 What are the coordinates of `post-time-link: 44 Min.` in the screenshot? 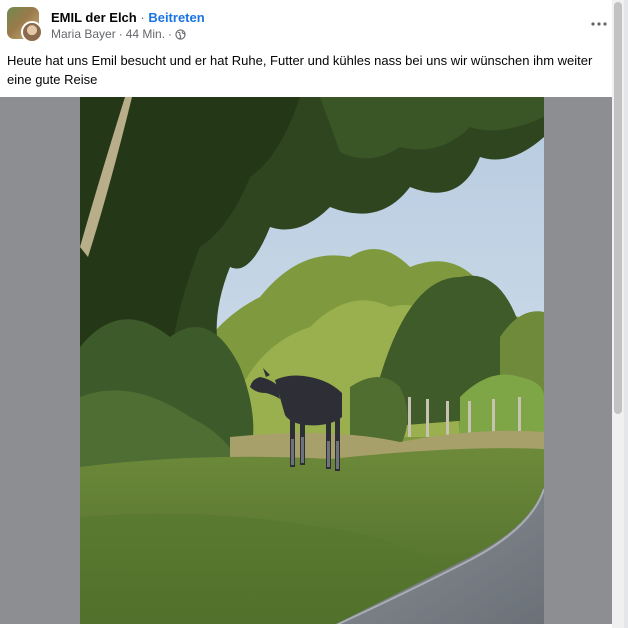 It's located at (145, 34).